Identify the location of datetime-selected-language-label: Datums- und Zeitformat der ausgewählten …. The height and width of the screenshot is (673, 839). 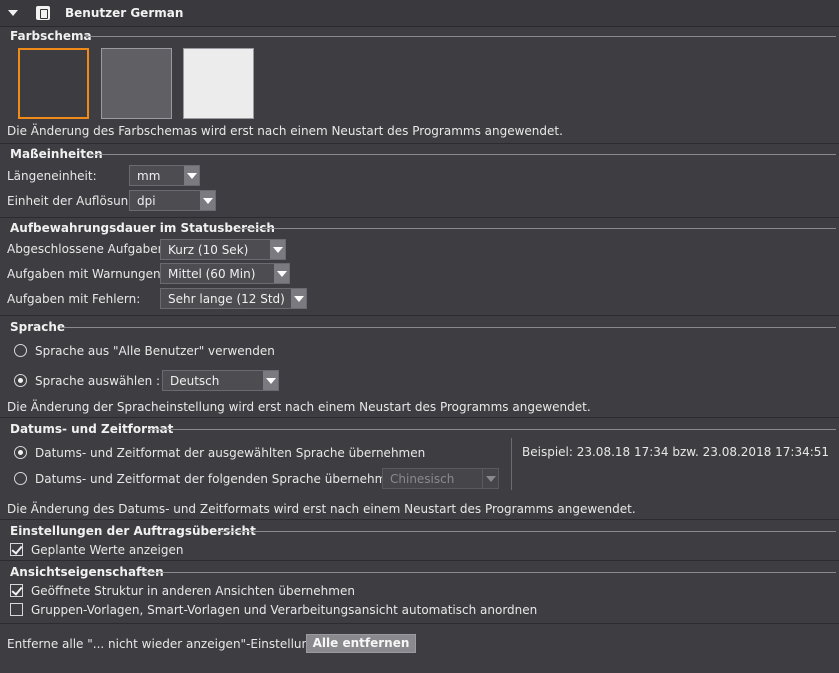
(230, 453).